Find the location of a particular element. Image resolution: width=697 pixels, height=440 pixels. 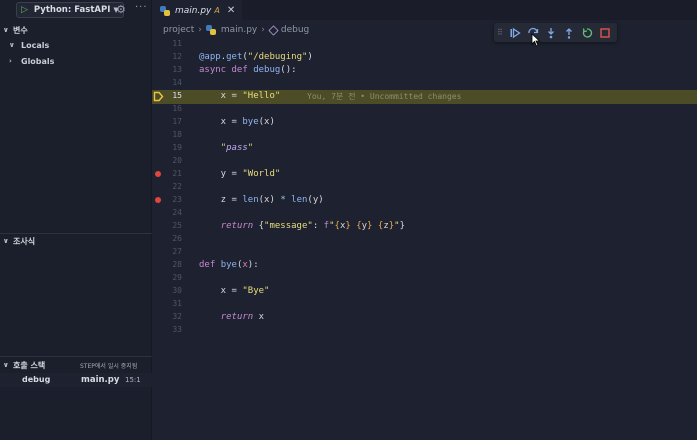

code-line: 33 is located at coordinates (424, 330).